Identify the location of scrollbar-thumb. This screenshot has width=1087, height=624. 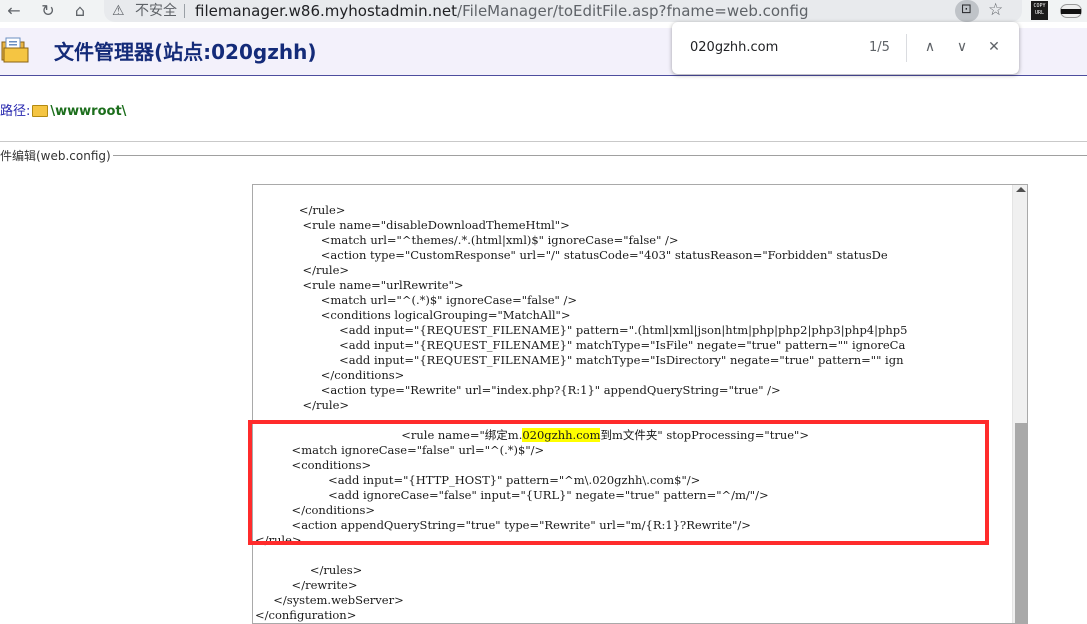
(1021, 523).